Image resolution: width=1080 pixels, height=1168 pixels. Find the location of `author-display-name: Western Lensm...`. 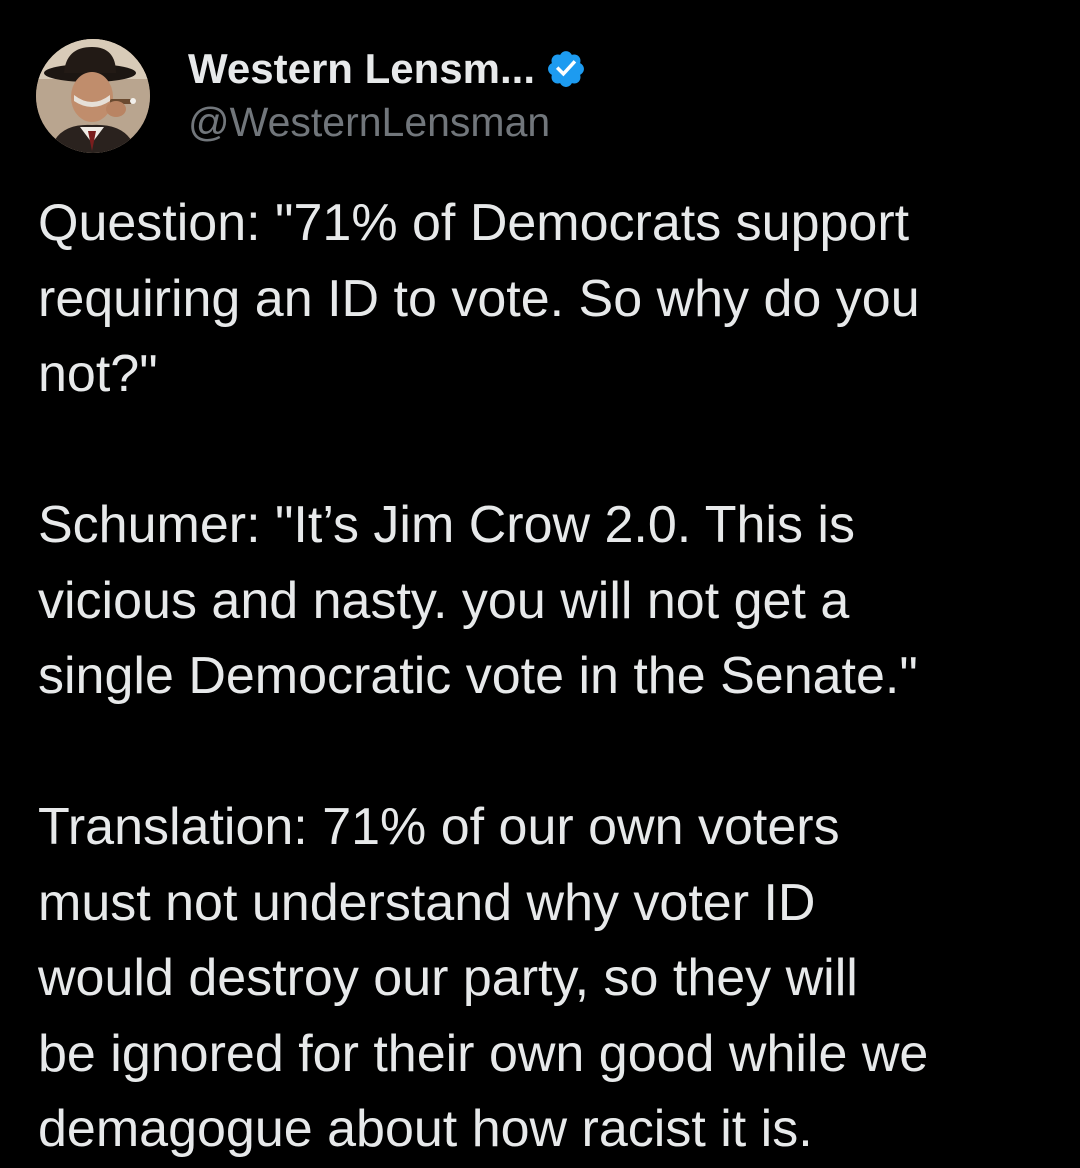

author-display-name: Western Lensm... is located at coordinates (361, 69).